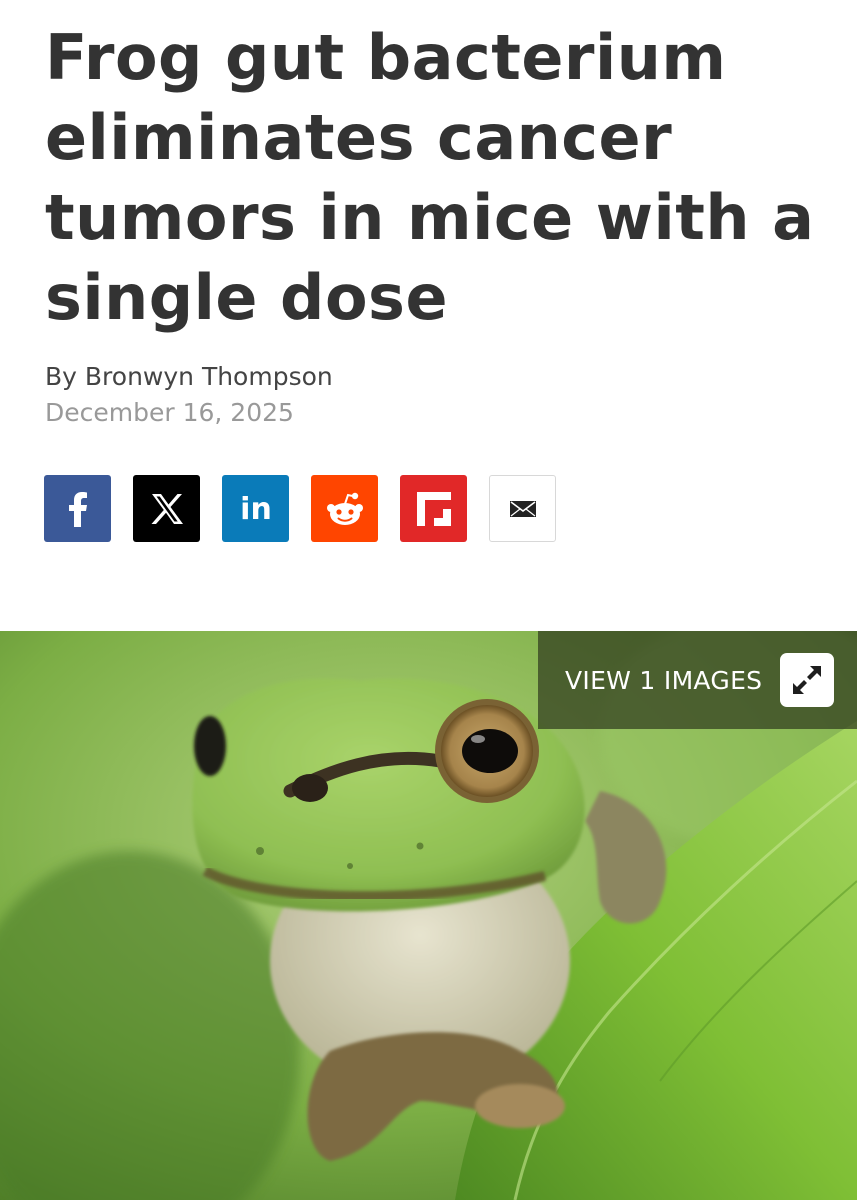  I want to click on view-images-label: VIEW 1 IMAGES, so click(664, 680).